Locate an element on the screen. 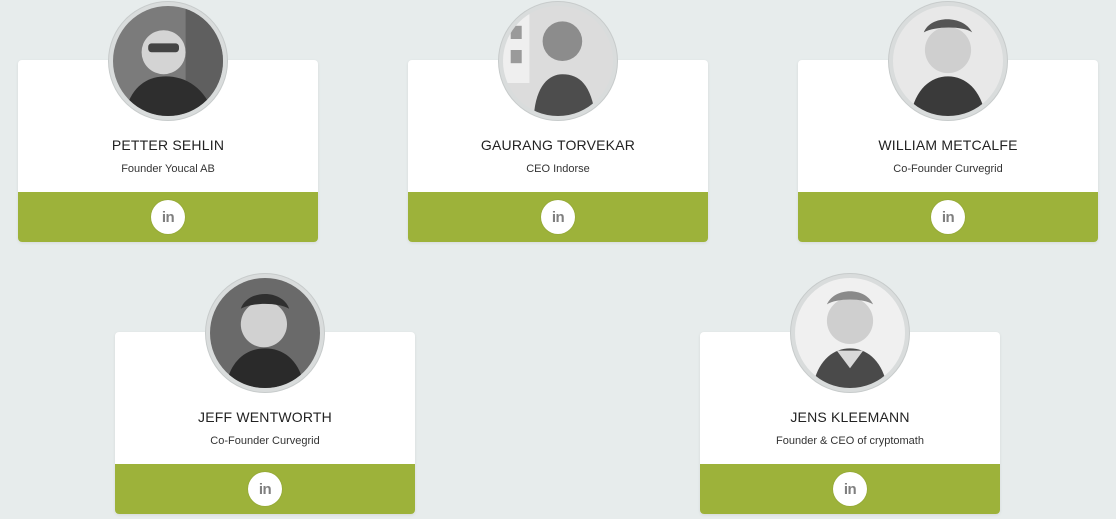 The width and height of the screenshot is (1116, 519). team-card: JEFF WENTWORTH Co-Founder Curvegrid in is located at coordinates (265, 394).